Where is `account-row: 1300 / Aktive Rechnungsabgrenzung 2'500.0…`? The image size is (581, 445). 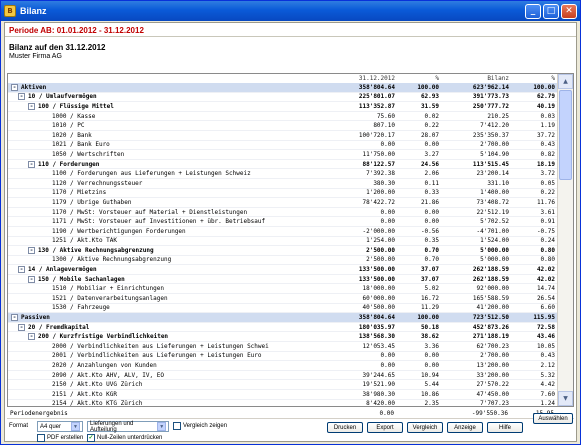
account-row: 1300 / Aktive Rechnungsabgrenzung 2'500.0… is located at coordinates (282, 261).